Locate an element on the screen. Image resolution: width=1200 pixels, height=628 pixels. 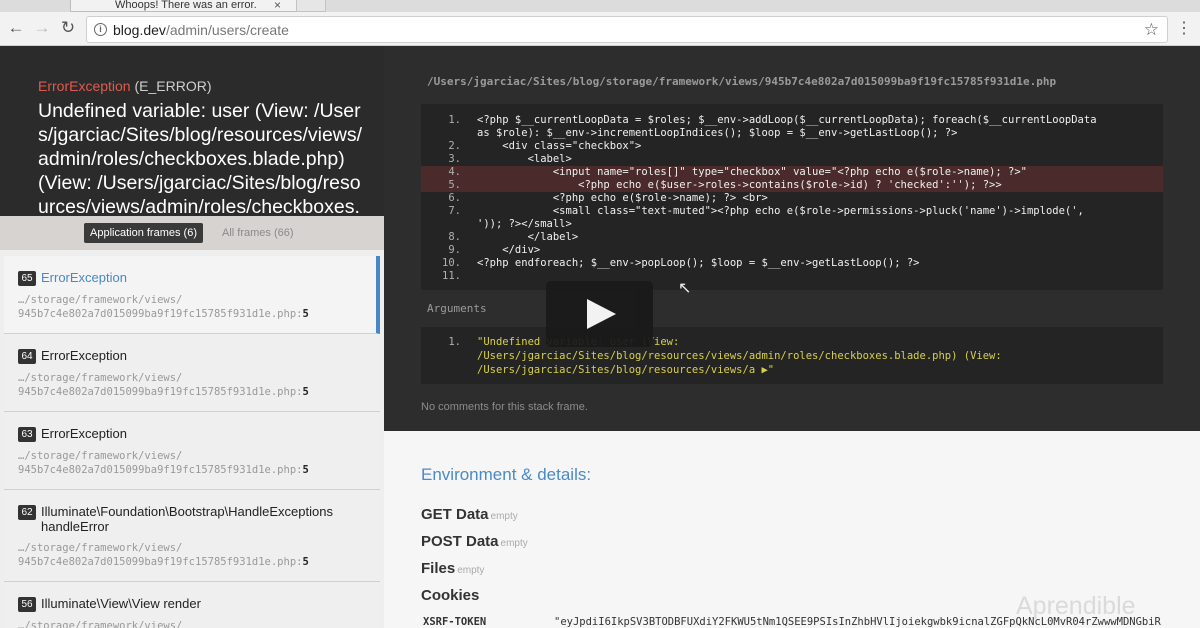
bookmark-star-icon: ☆ is located at coordinates (1151, 30).